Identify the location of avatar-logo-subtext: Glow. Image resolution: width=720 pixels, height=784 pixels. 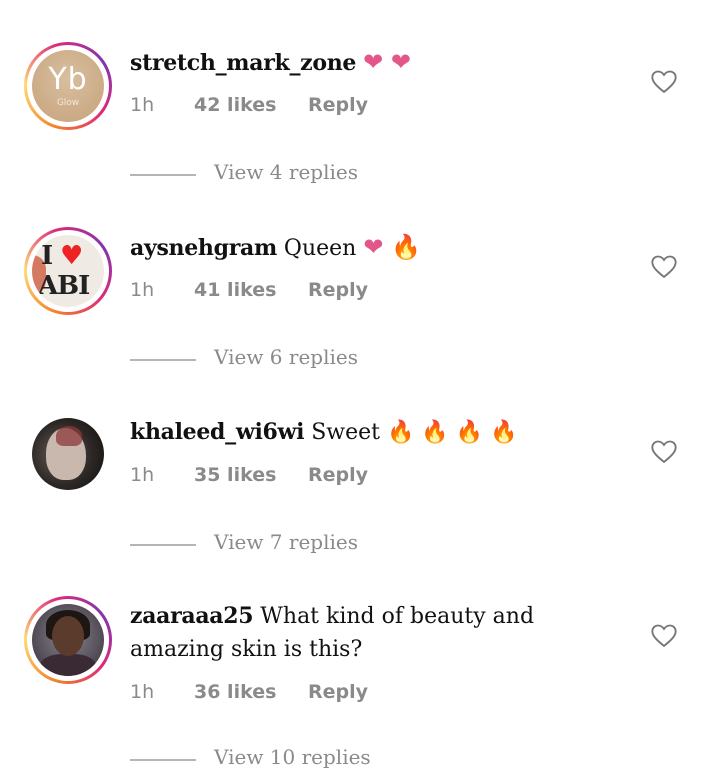
(68, 103).